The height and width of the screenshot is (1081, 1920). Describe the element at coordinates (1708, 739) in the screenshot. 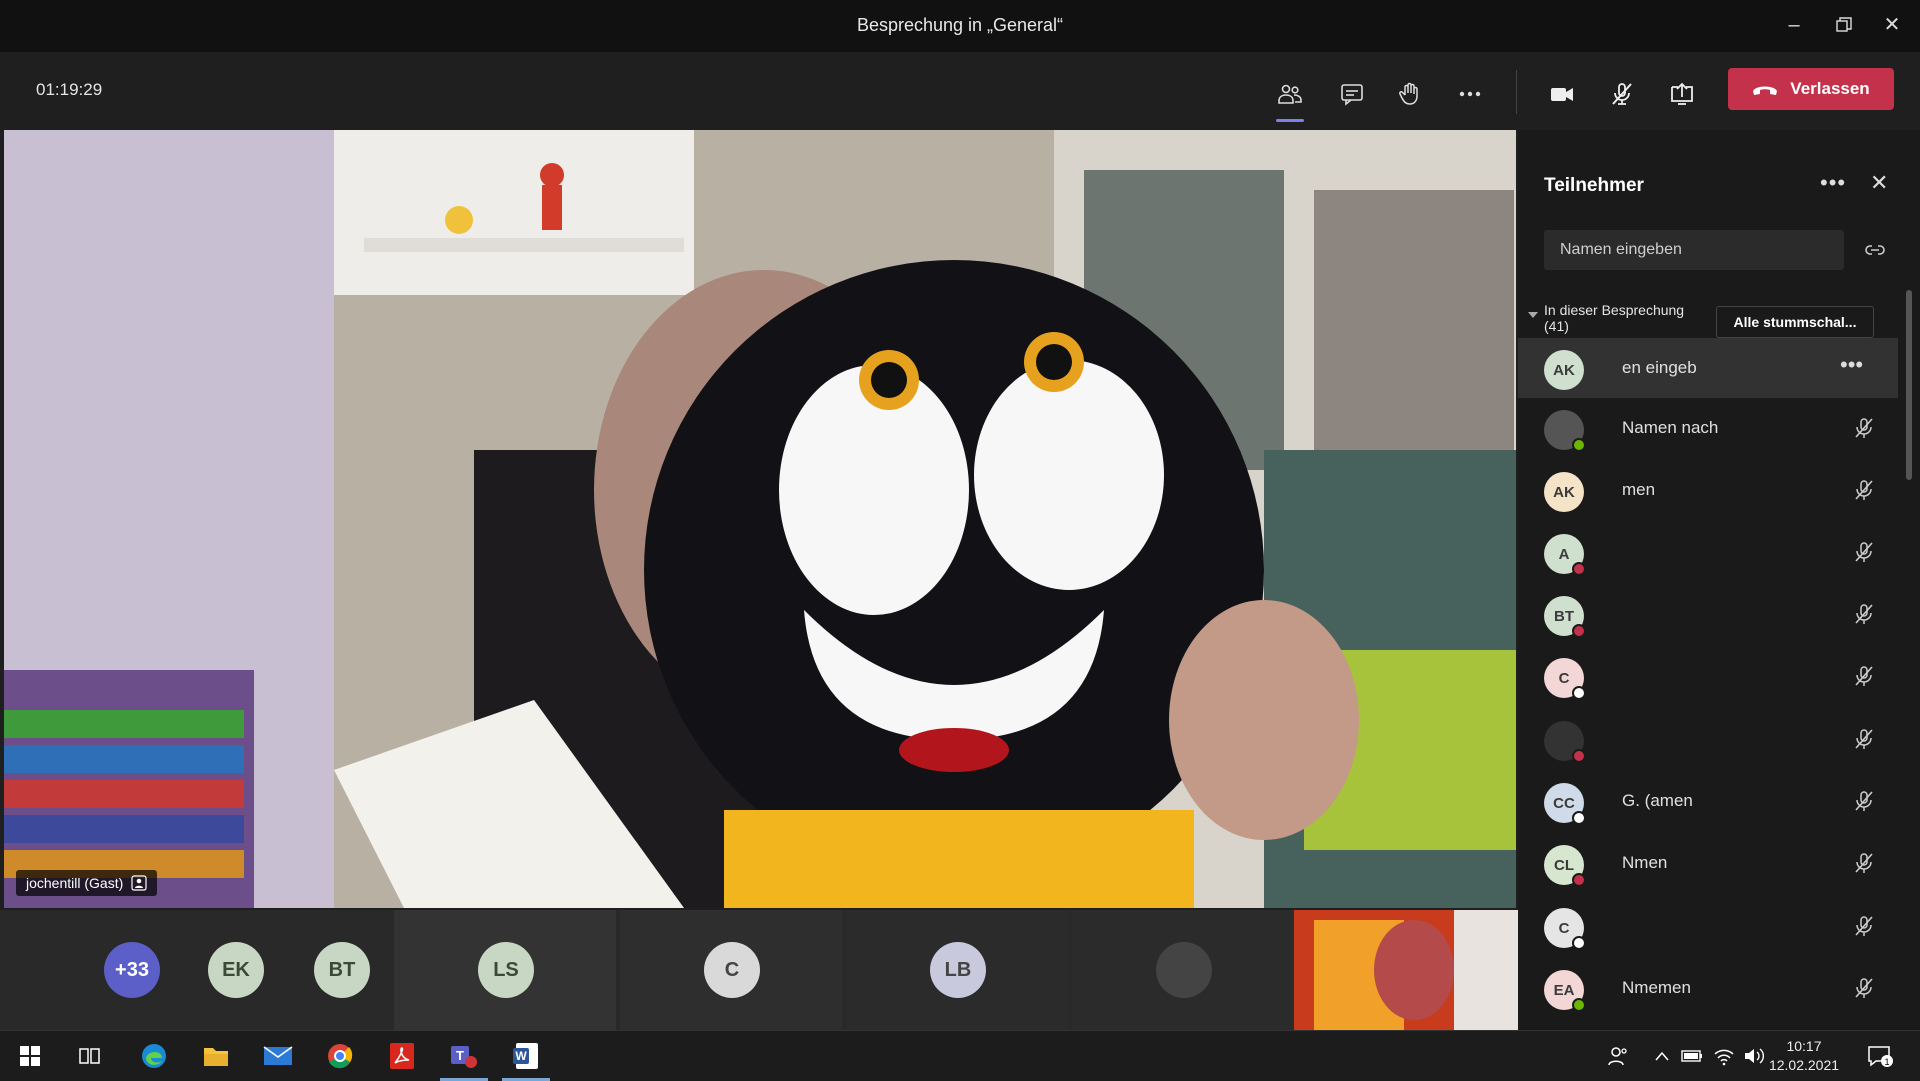

I see `participant-row` at that location.